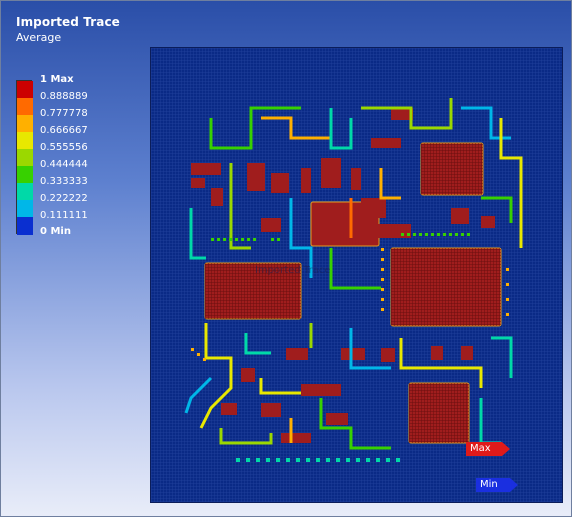 The width and height of the screenshot is (572, 517). I want to click on max-probe-label: Max, so click(488, 449).